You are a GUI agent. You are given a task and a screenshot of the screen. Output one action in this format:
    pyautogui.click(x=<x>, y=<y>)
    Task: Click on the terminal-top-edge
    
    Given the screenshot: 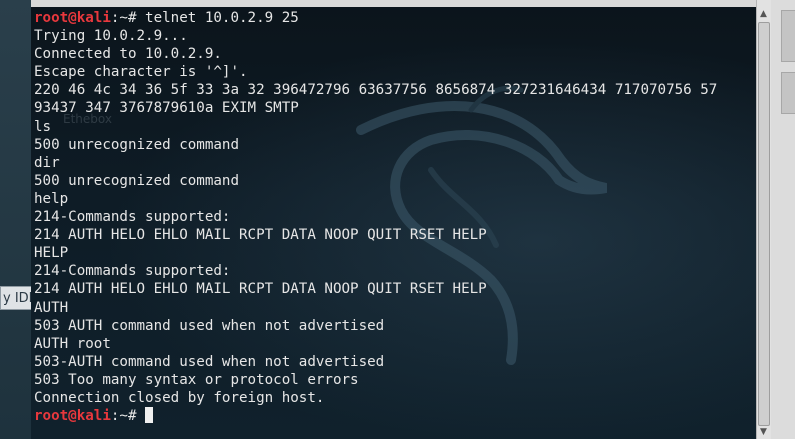 What is the action you would take?
    pyautogui.click(x=393, y=3)
    